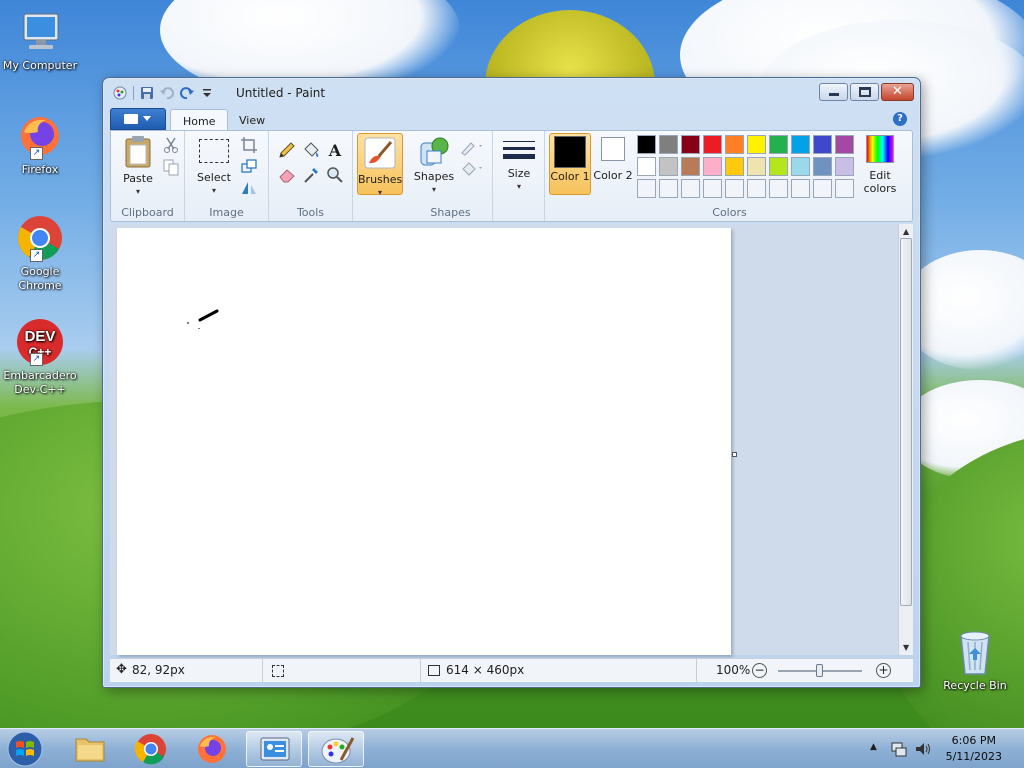  Describe the element at coordinates (833, 92) in the screenshot. I see `minimize-button` at that location.